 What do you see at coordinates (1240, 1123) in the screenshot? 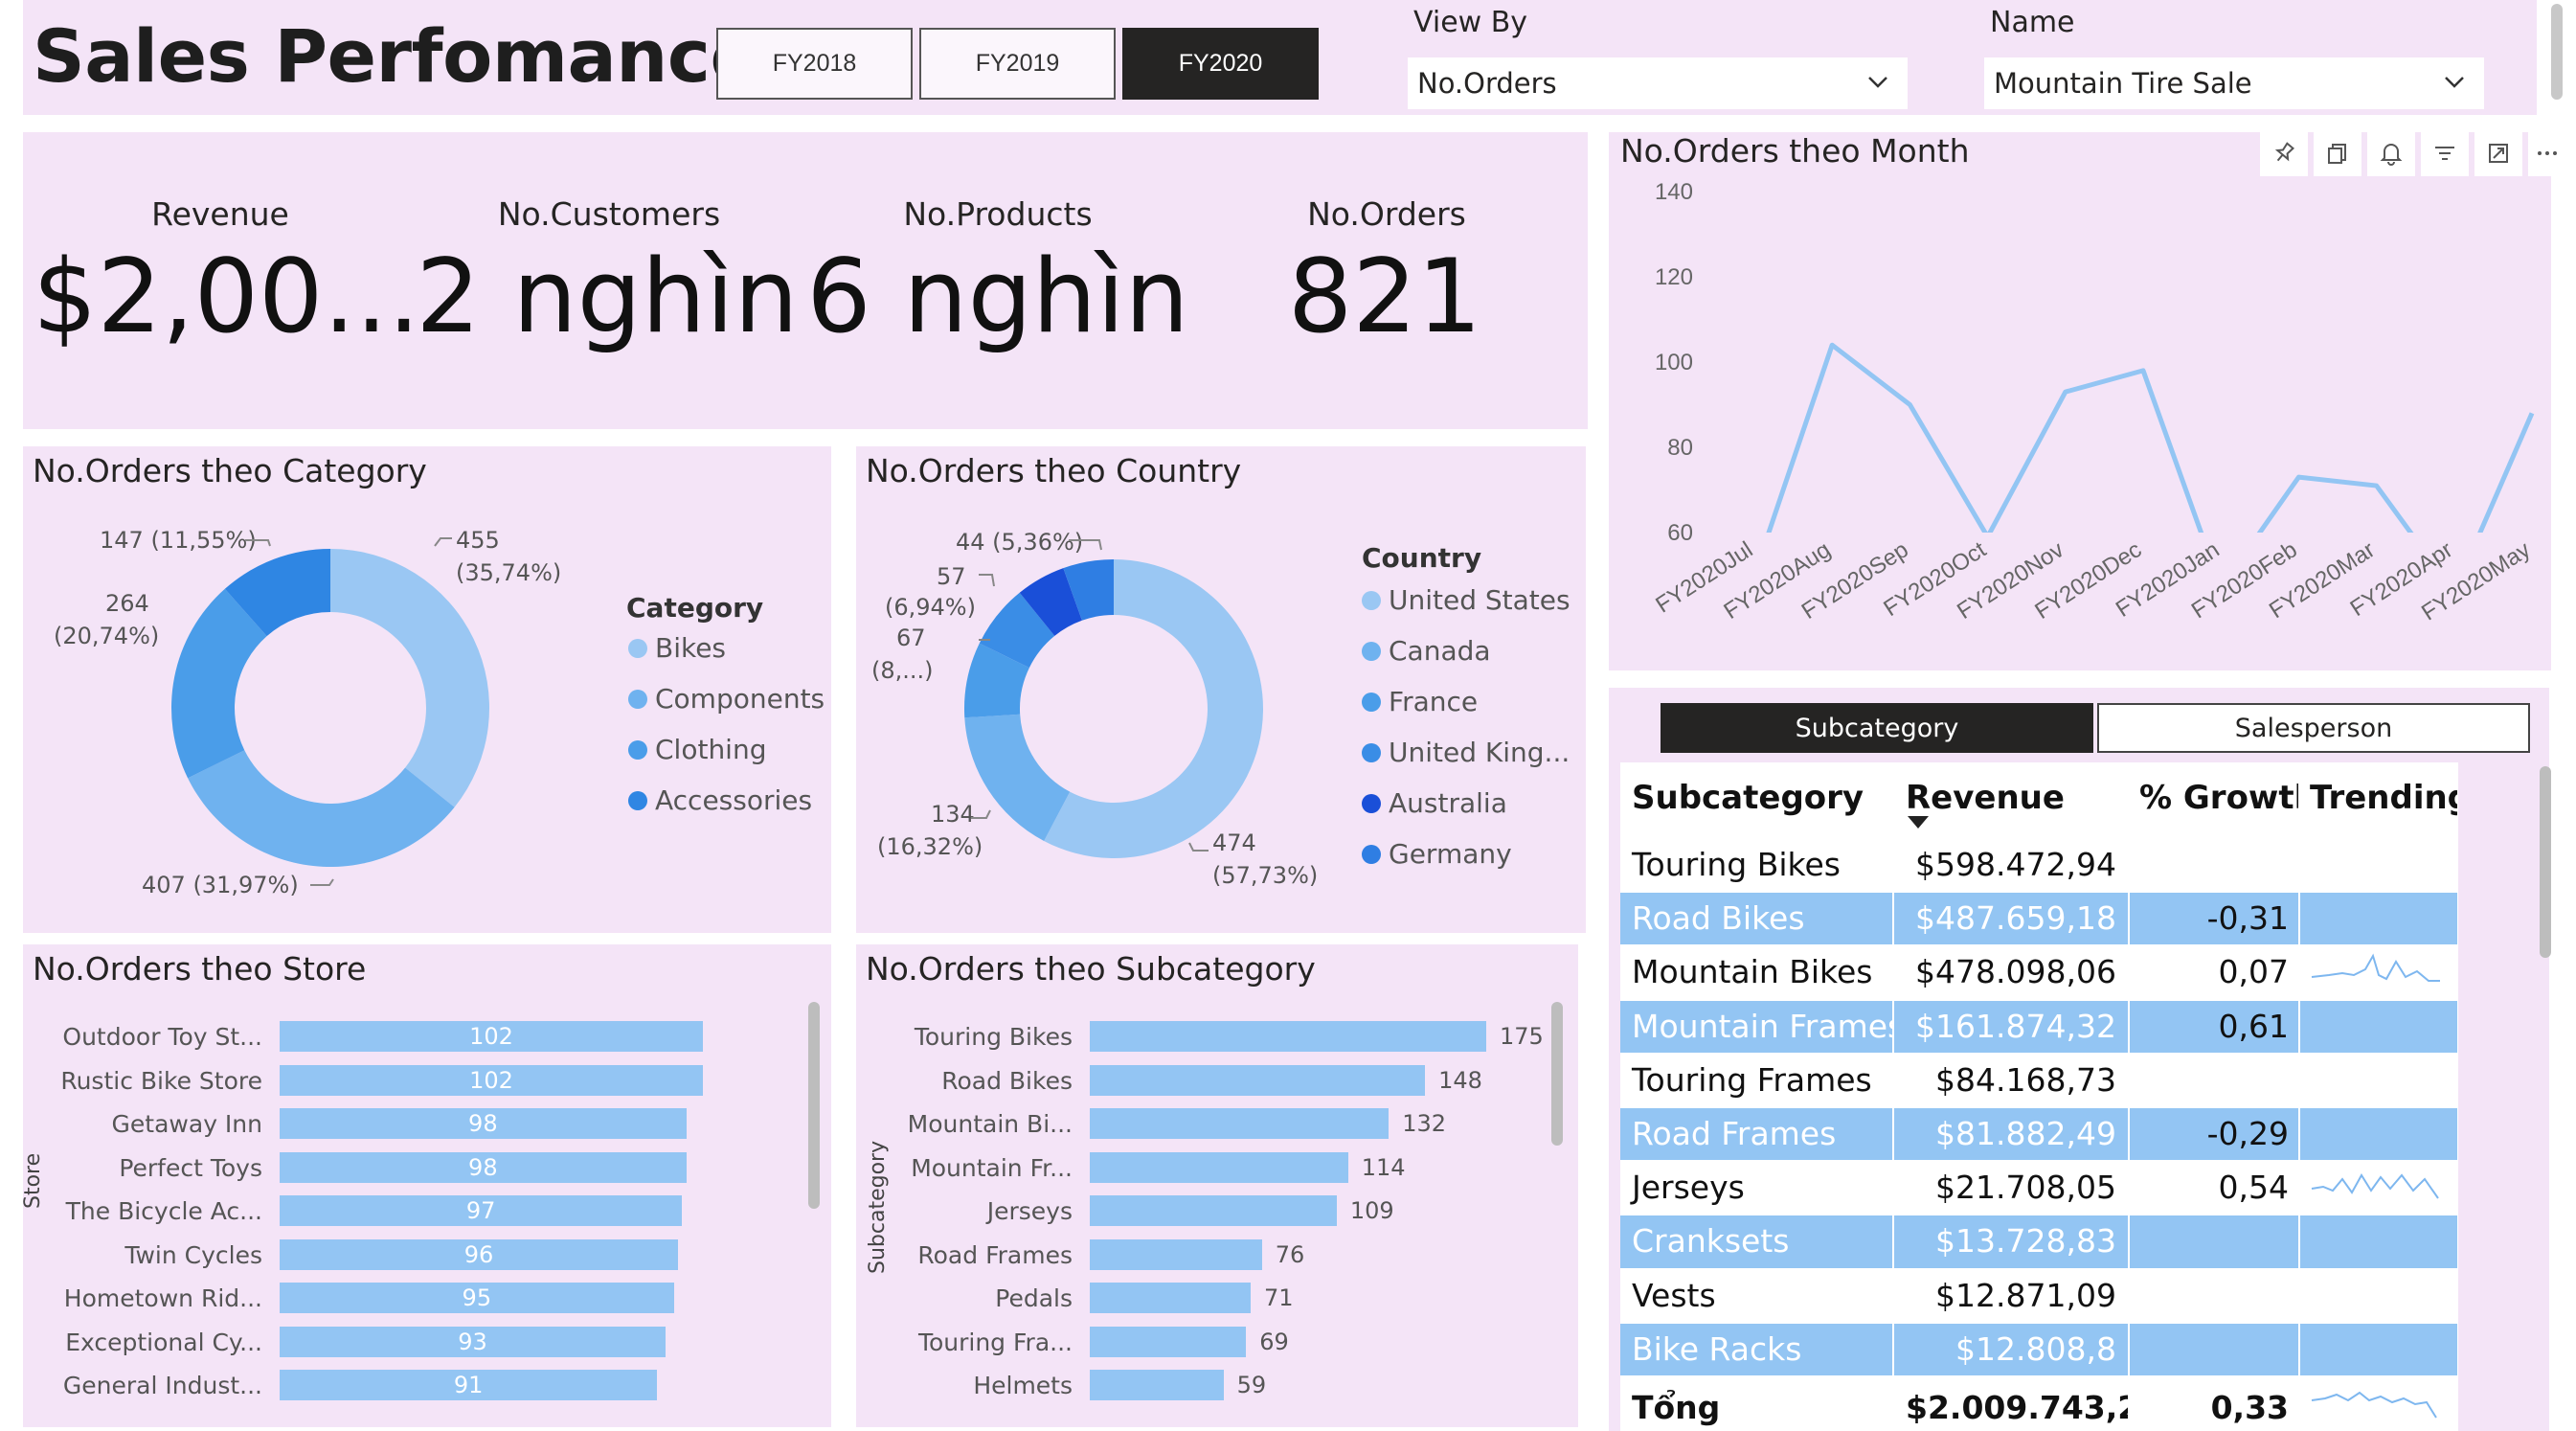
I see `bar-mountain-bi` at bounding box center [1240, 1123].